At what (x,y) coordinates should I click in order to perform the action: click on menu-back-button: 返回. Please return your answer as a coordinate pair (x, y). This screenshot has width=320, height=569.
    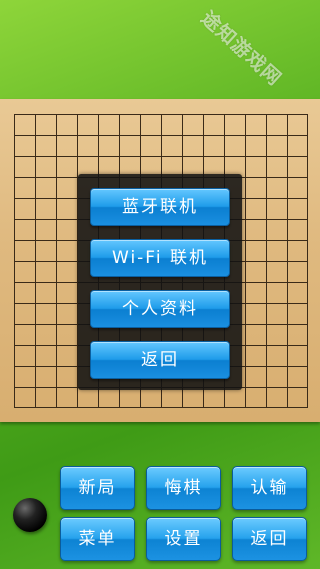
    Looking at the image, I should click on (160, 360).